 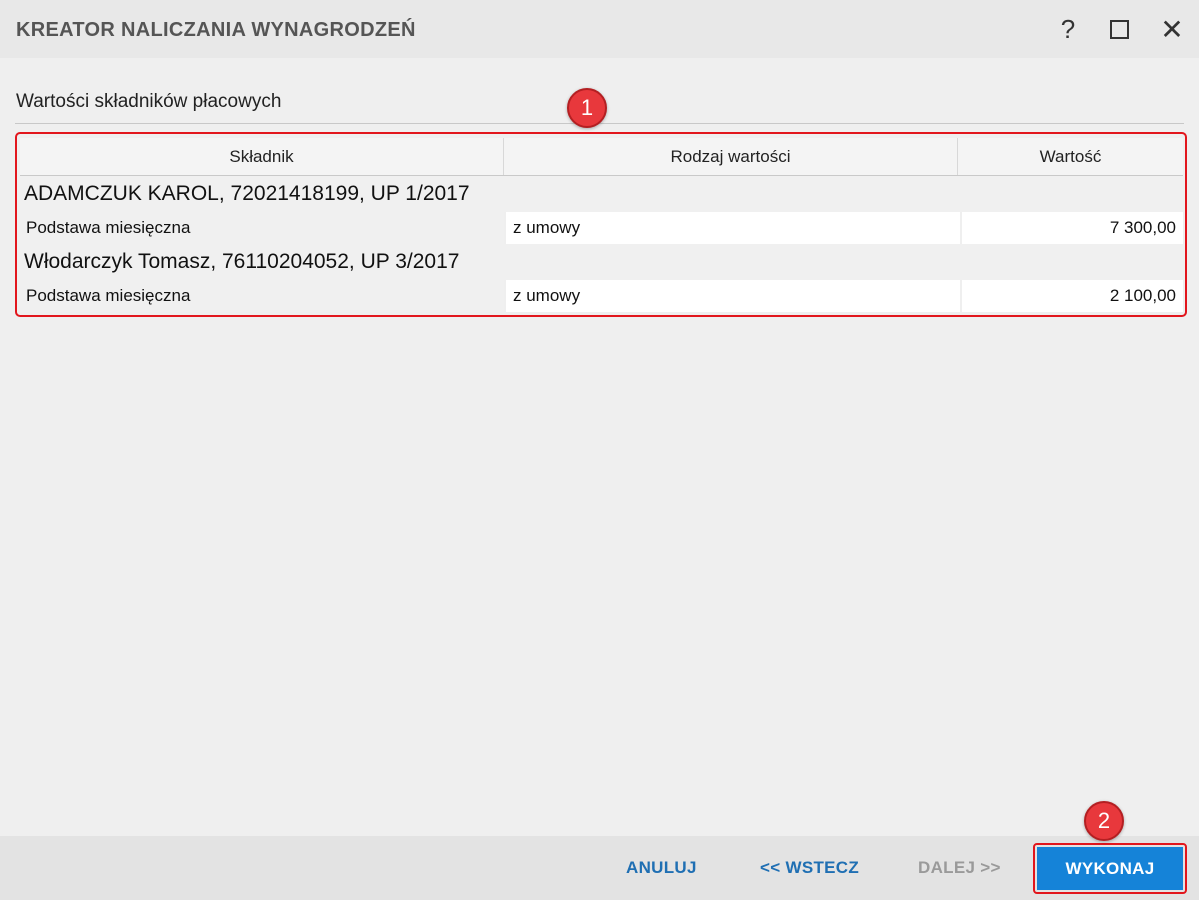 What do you see at coordinates (1119, 29) in the screenshot?
I see `maximize-icon` at bounding box center [1119, 29].